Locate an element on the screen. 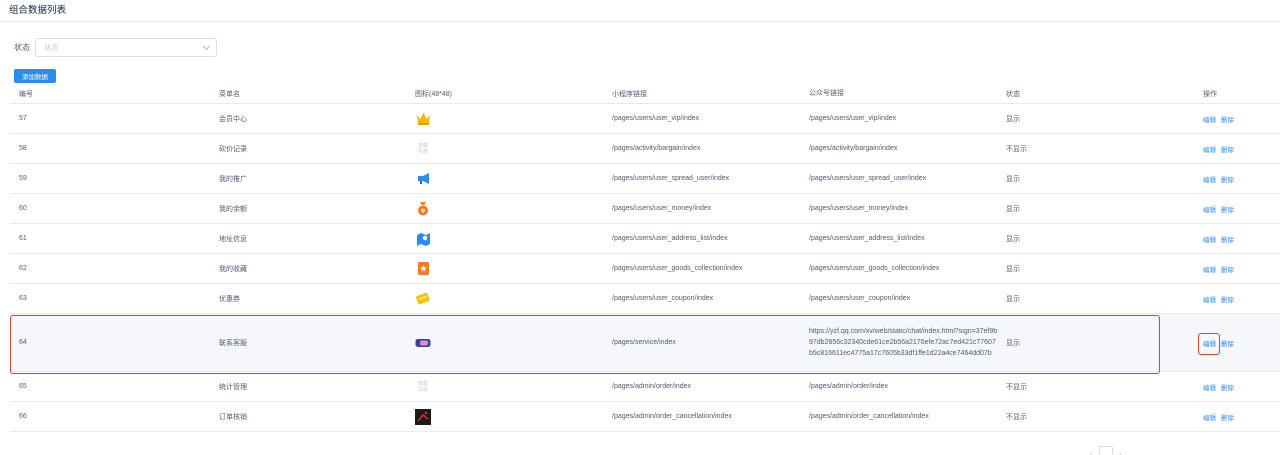  column-header-actions: 操作 is located at coordinates (1210, 94).